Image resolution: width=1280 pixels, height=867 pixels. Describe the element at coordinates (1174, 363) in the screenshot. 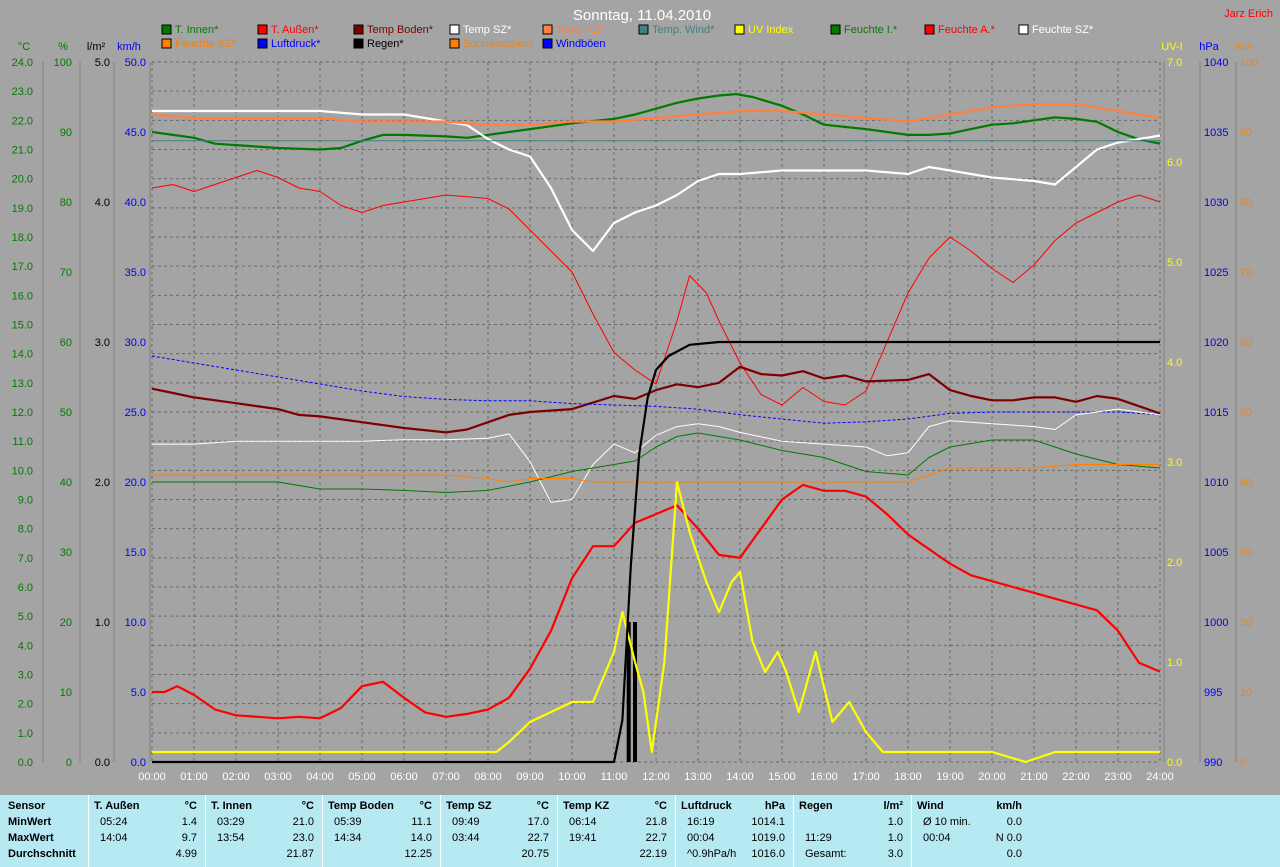

I see `tick-label-uv: 4.0` at that location.